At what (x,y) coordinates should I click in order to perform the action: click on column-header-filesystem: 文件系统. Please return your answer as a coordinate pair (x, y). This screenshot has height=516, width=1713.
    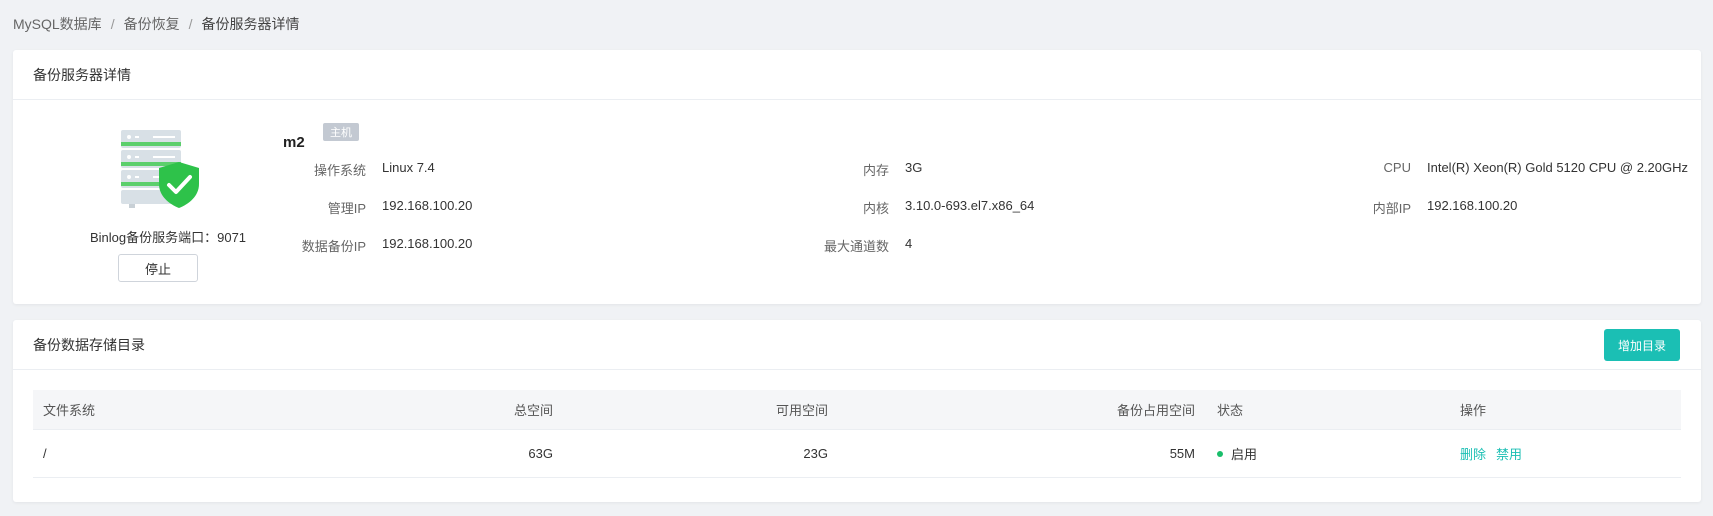
    Looking at the image, I should click on (69, 410).